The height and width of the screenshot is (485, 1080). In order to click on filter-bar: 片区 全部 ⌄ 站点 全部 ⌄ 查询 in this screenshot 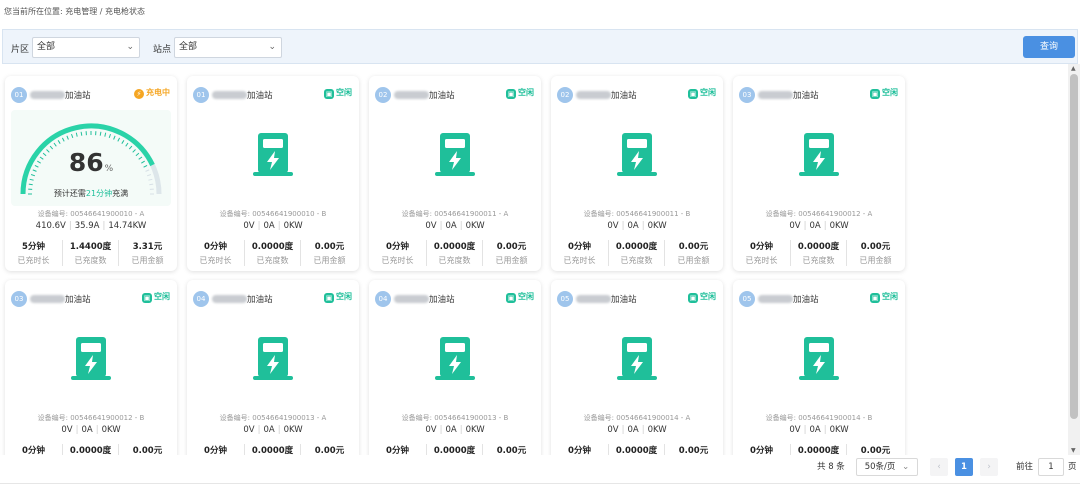, I will do `click(540, 46)`.